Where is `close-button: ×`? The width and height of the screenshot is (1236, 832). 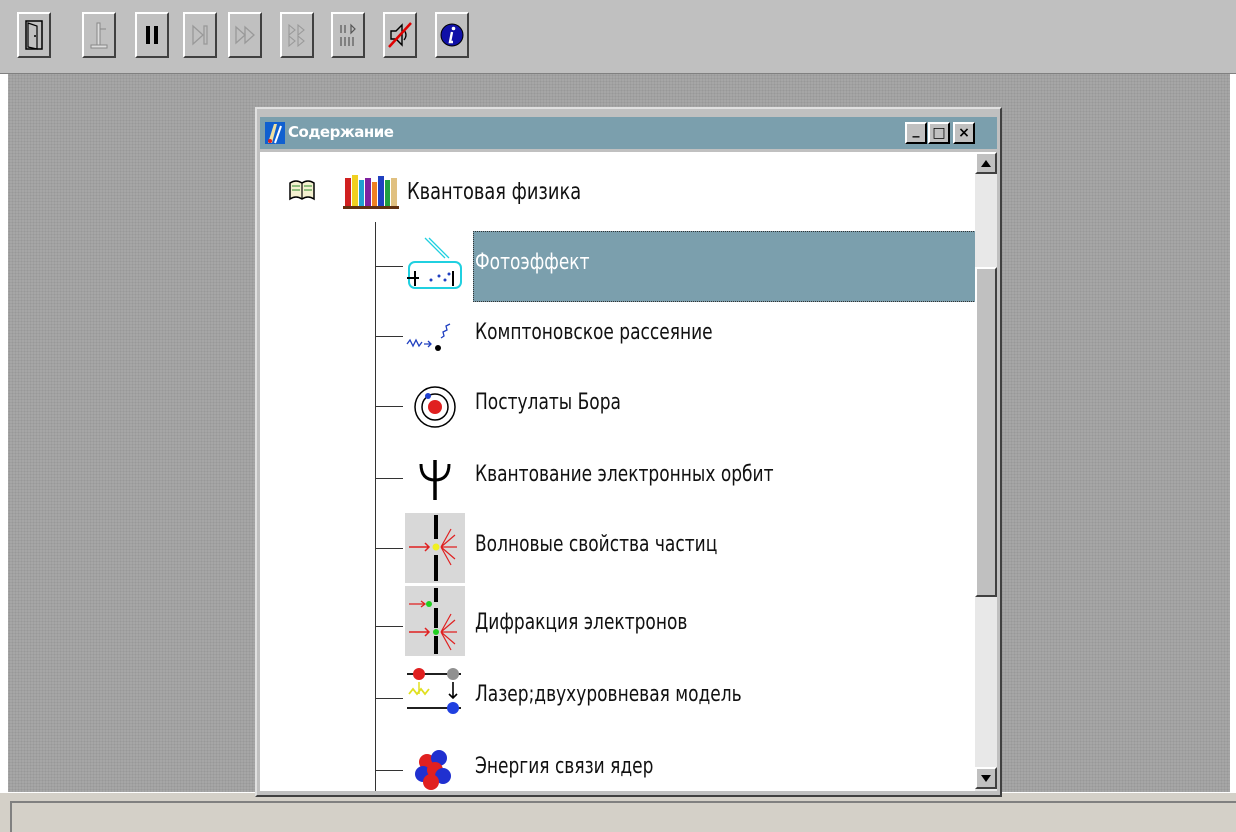 close-button: × is located at coordinates (964, 133).